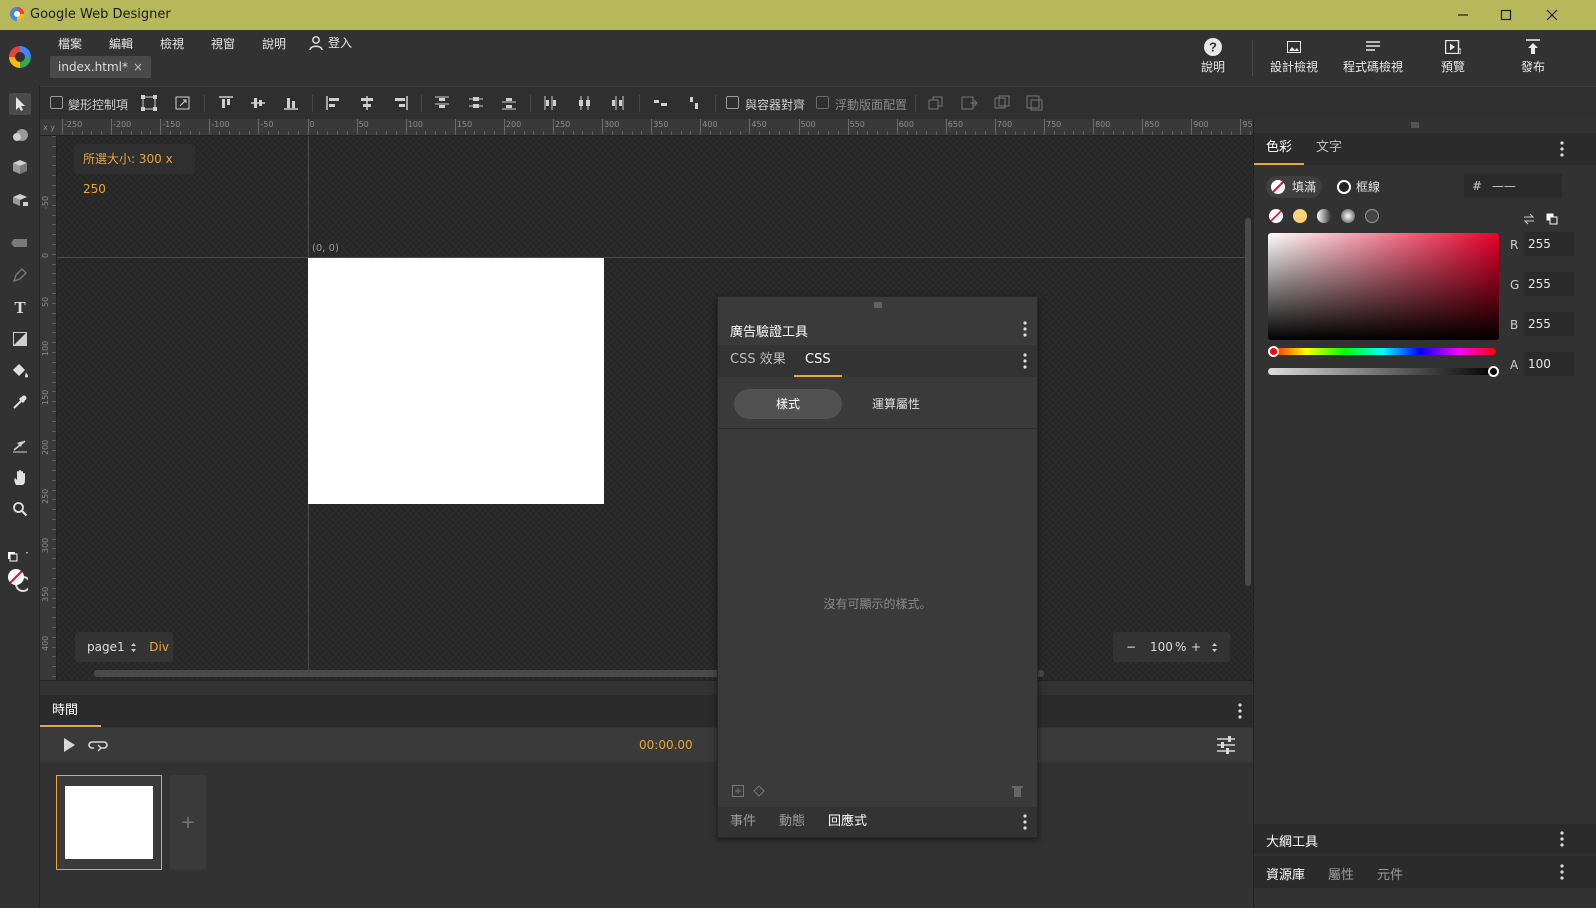  Describe the element at coordinates (20, 402) in the screenshot. I see `eyedropper-tool-icon` at that location.